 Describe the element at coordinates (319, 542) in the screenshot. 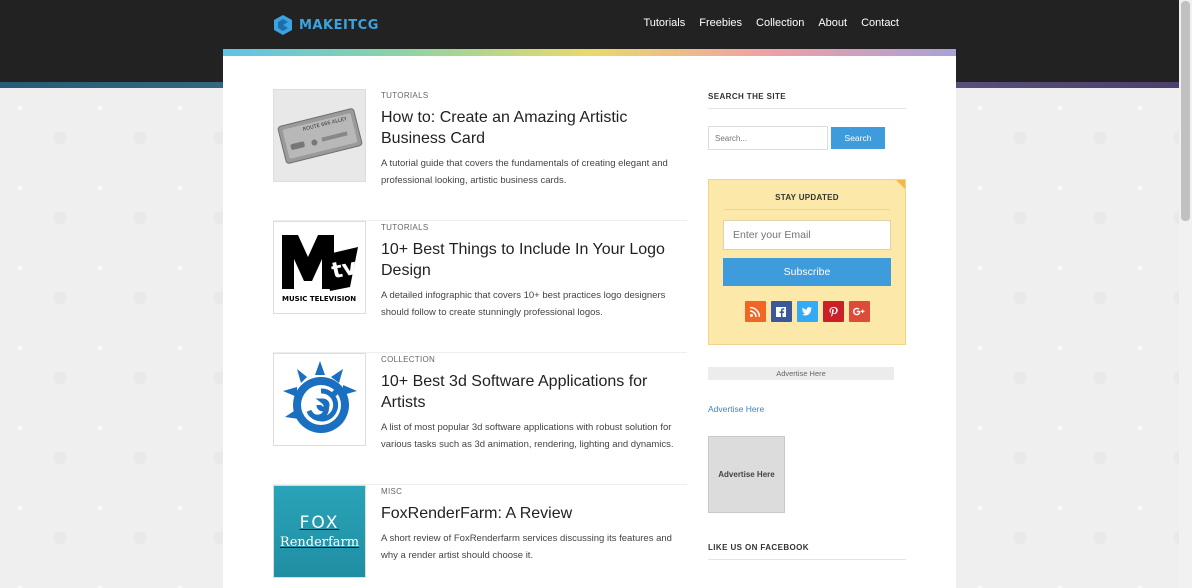

I see `fox-renderfarm-logo-line2: Renderfarm` at that location.